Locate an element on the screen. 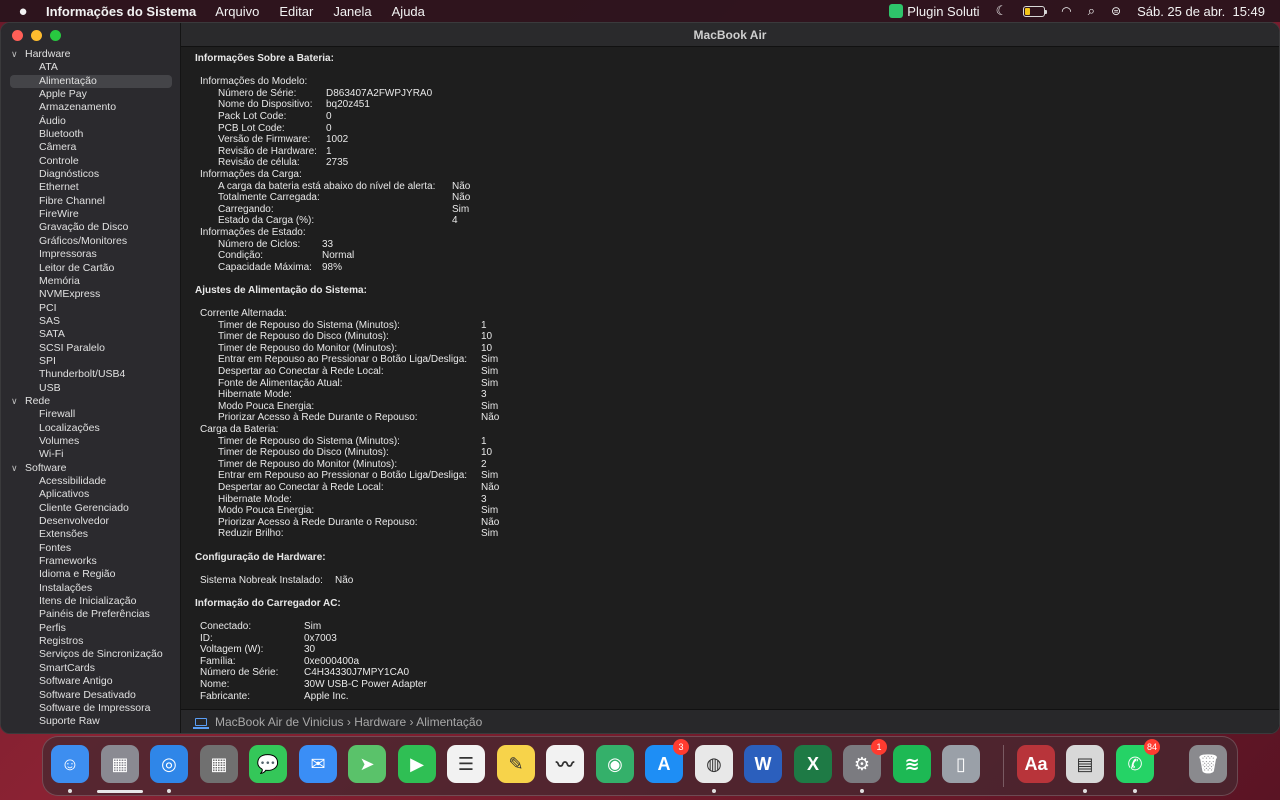 Image resolution: width=1280 pixels, height=800 pixels. sidebar-item-itens-de-inicializacao: Itens de Inicialização is located at coordinates (91, 601).